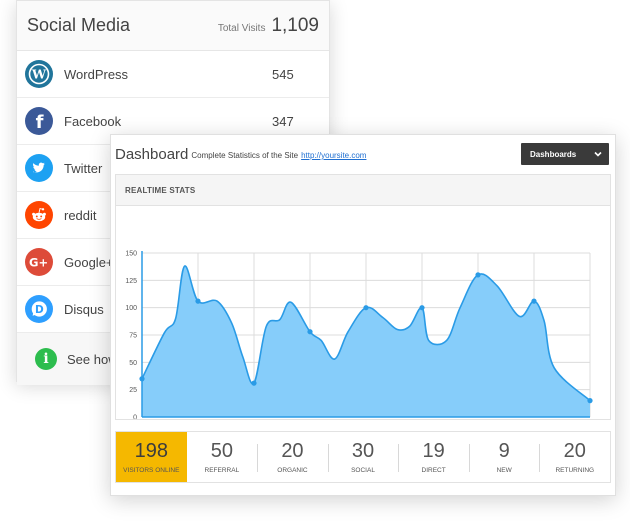 The width and height of the screenshot is (630, 530). I want to click on social-name: WordPress, so click(96, 74).